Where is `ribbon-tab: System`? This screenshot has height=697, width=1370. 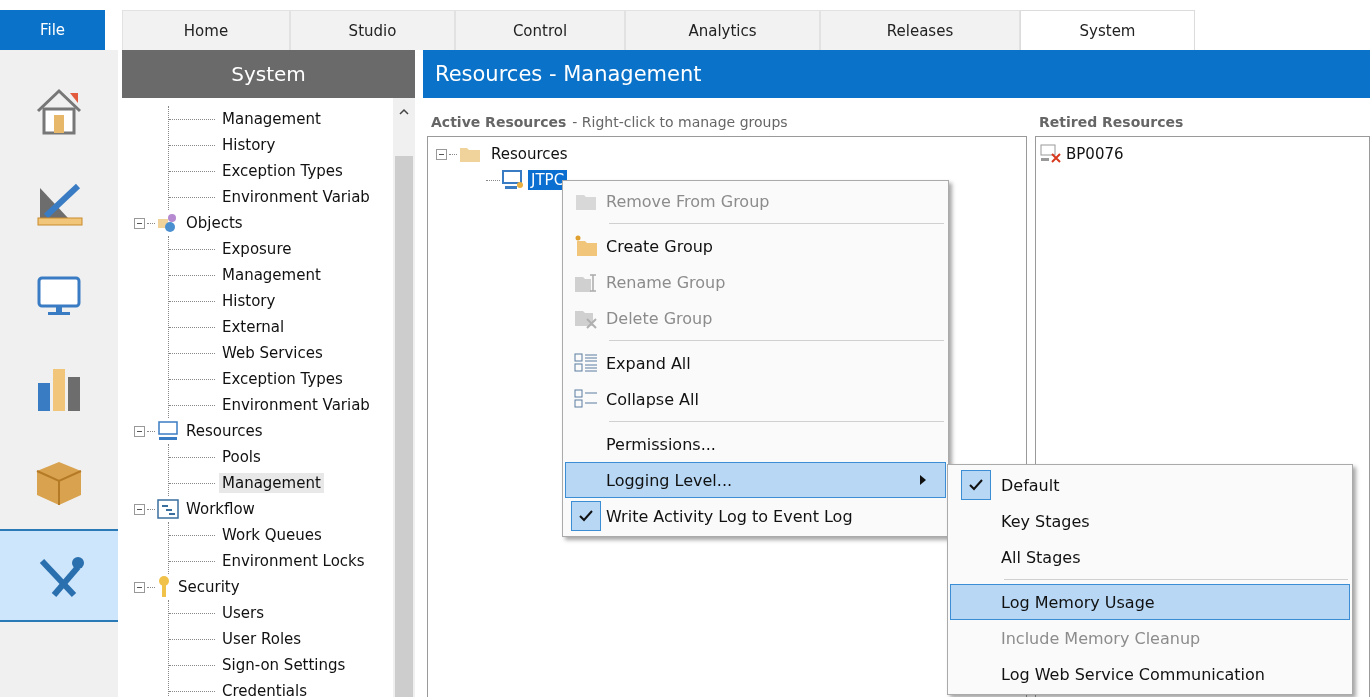 ribbon-tab: System is located at coordinates (1107, 30).